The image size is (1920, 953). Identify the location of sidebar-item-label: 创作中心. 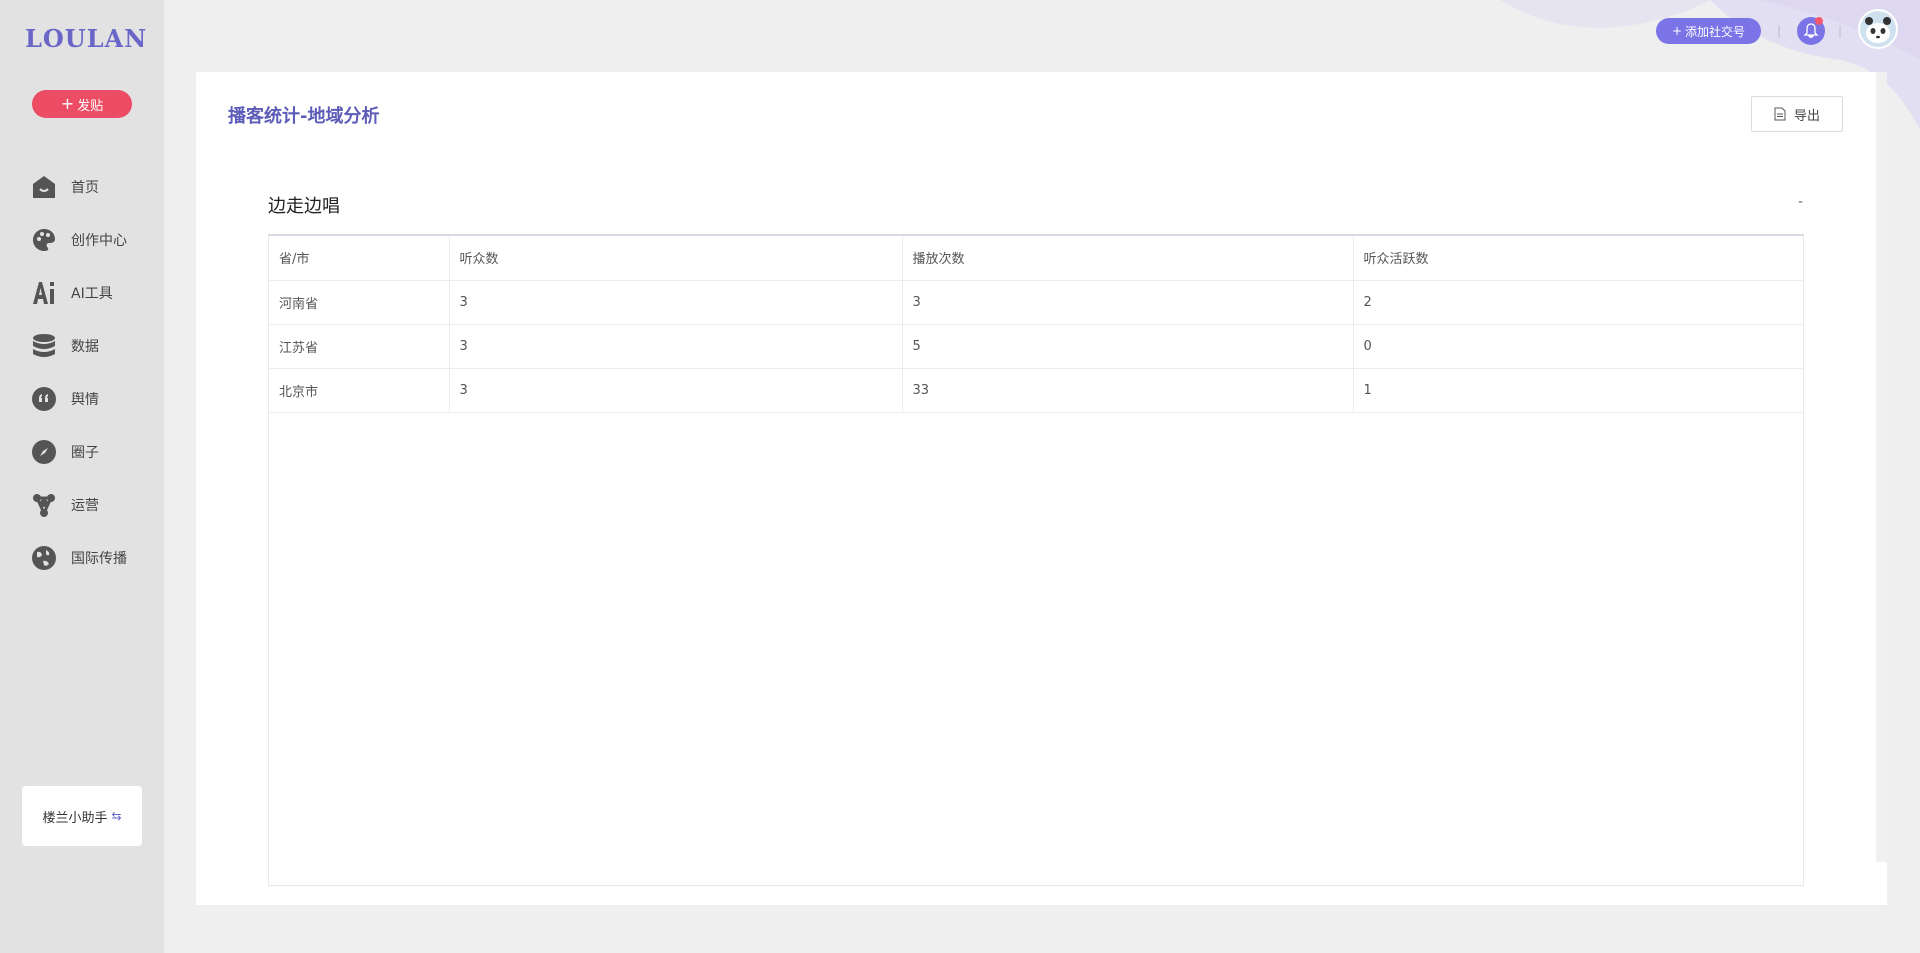
(99, 240).